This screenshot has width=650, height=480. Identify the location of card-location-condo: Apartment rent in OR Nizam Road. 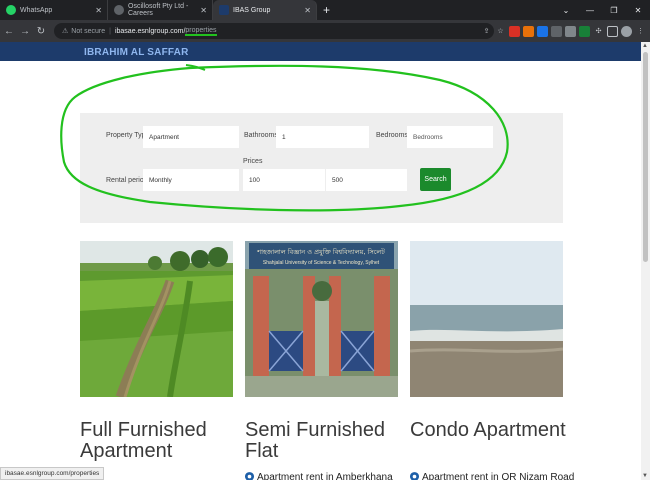
(492, 476).